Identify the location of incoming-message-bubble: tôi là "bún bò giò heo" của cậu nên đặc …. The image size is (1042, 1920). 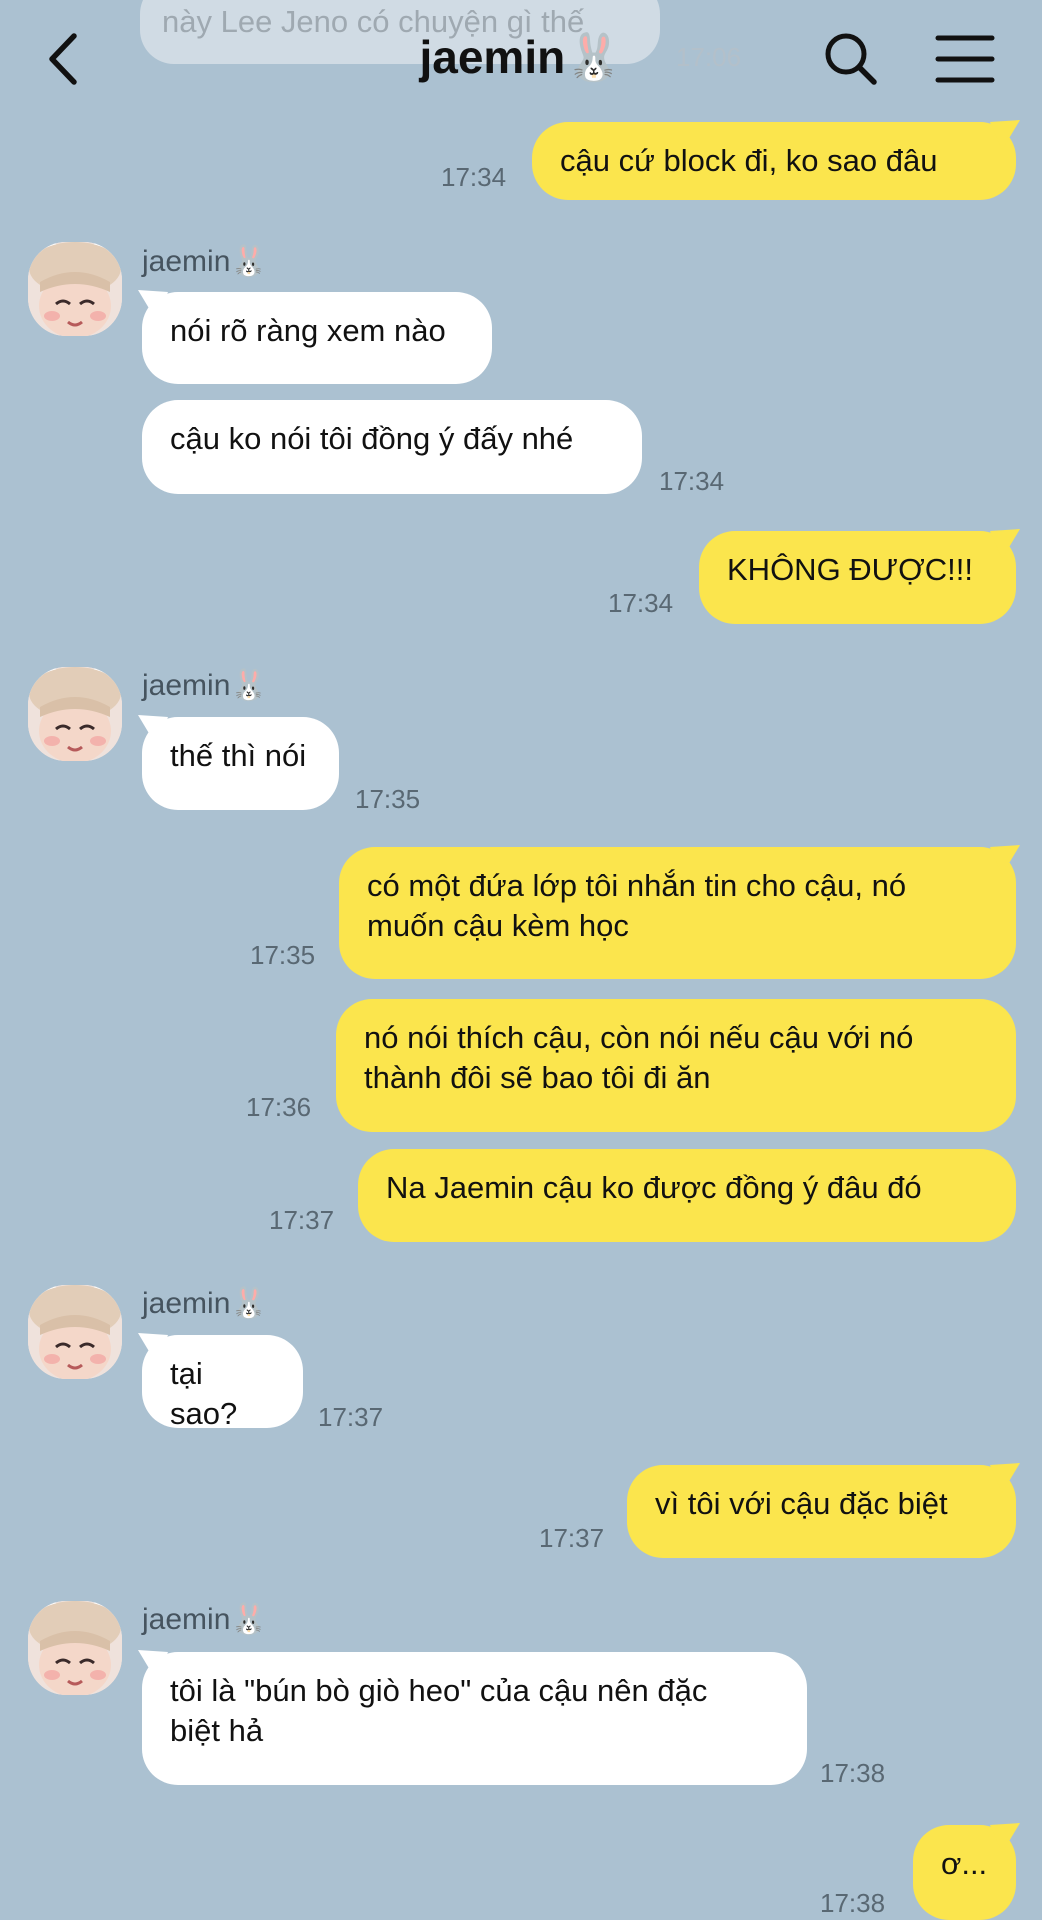
(474, 1718).